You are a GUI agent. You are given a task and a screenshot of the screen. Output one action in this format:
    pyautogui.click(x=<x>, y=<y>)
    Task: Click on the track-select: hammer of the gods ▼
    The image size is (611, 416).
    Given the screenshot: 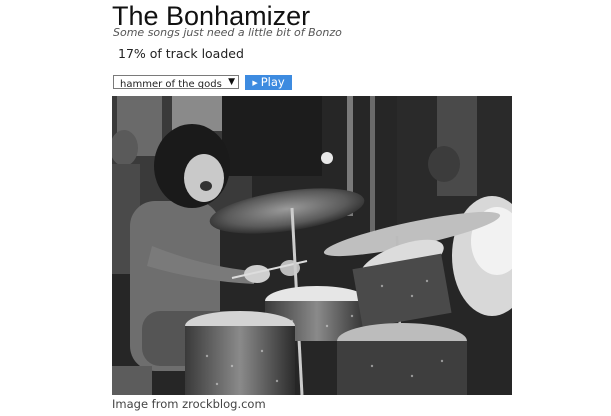 What is the action you would take?
    pyautogui.click(x=176, y=82)
    